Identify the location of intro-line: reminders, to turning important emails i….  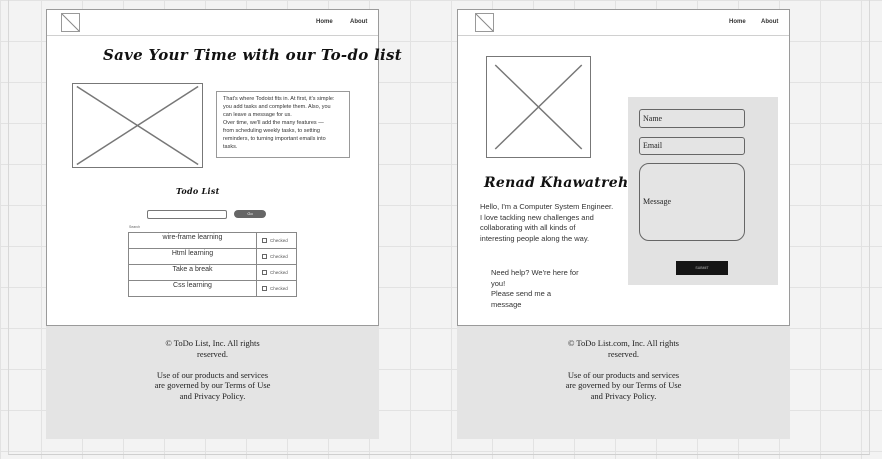
(274, 139).